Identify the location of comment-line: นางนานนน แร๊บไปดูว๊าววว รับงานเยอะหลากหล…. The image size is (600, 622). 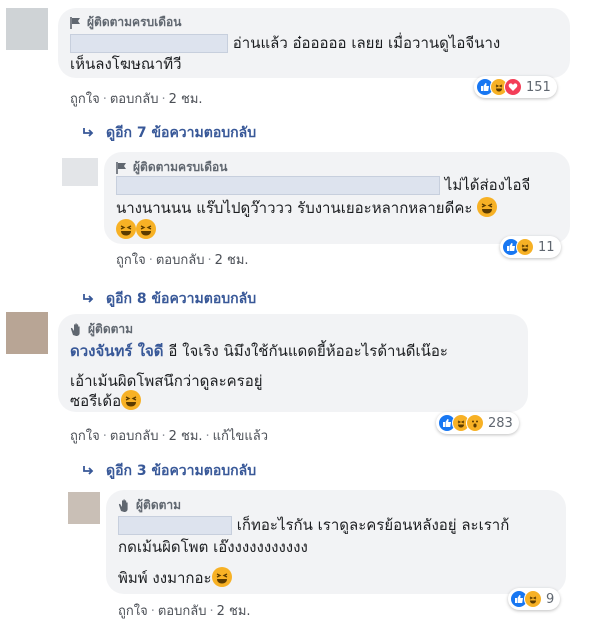
(294, 208).